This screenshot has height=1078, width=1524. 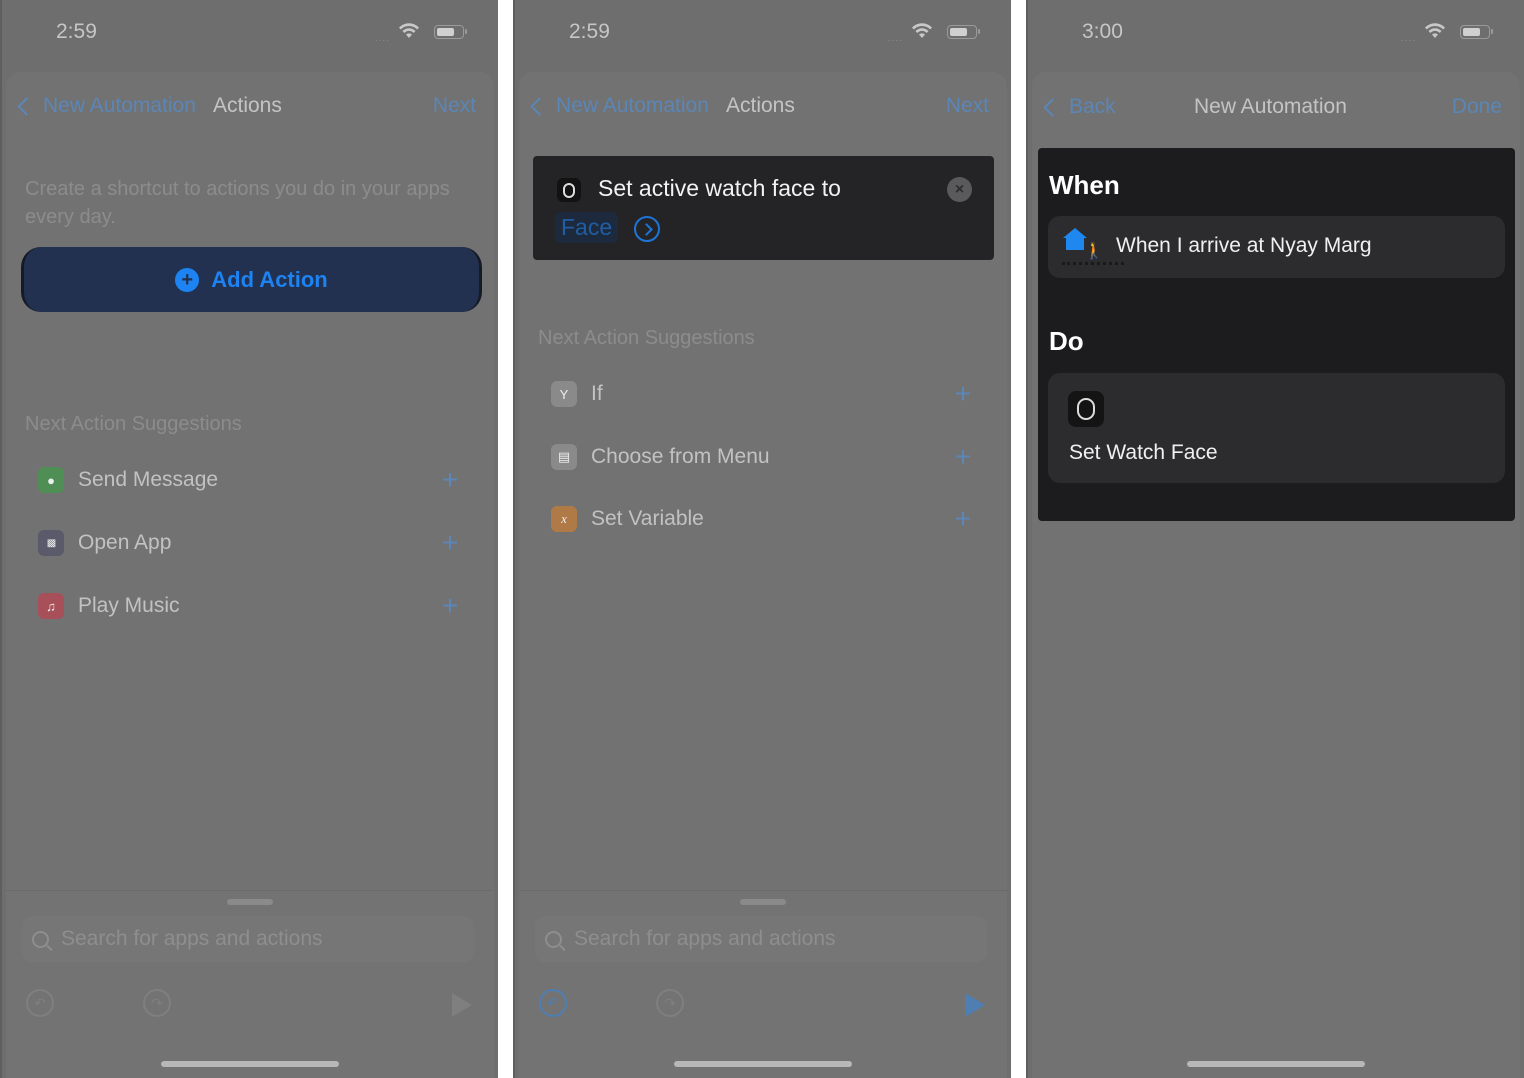 What do you see at coordinates (564, 394) in the screenshot?
I see `branch-icon: Y` at bounding box center [564, 394].